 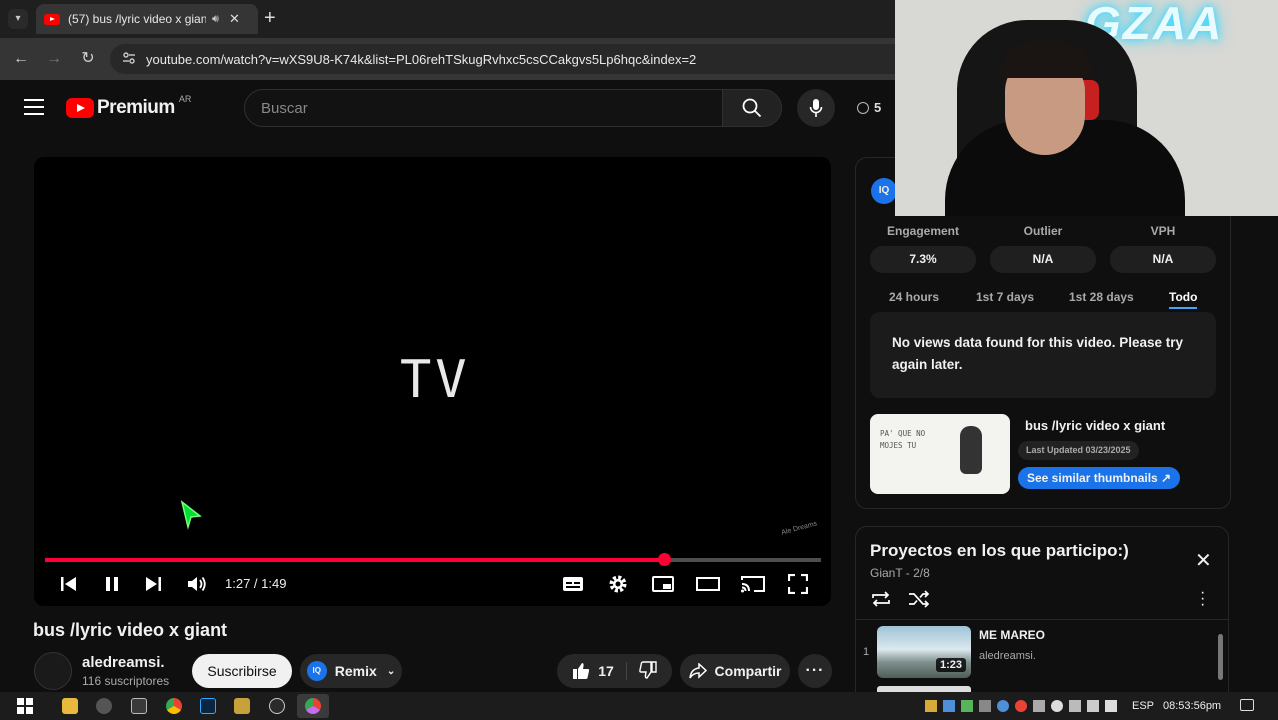 What do you see at coordinates (1192, 706) in the screenshot?
I see `taskbar-clock: 08:53:56pm` at bounding box center [1192, 706].